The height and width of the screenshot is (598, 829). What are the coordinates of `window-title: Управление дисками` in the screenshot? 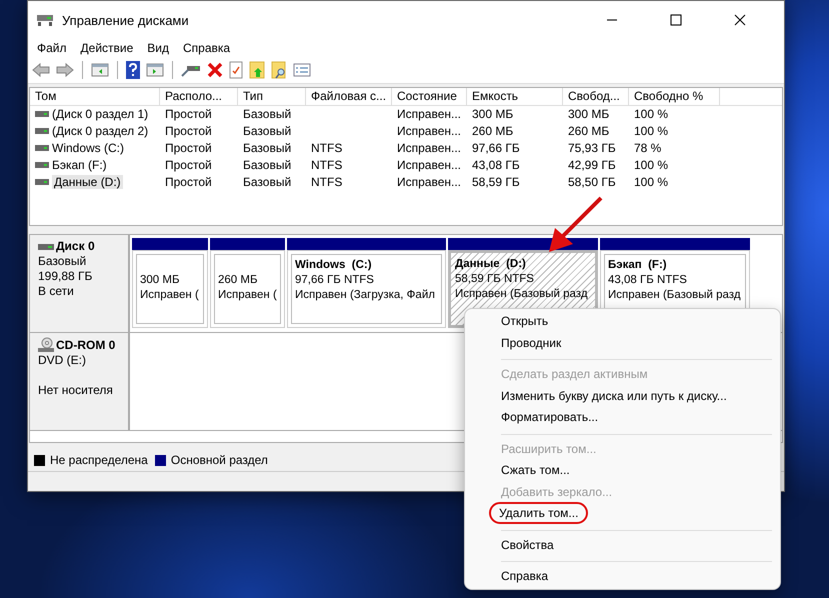 It's located at (125, 20).